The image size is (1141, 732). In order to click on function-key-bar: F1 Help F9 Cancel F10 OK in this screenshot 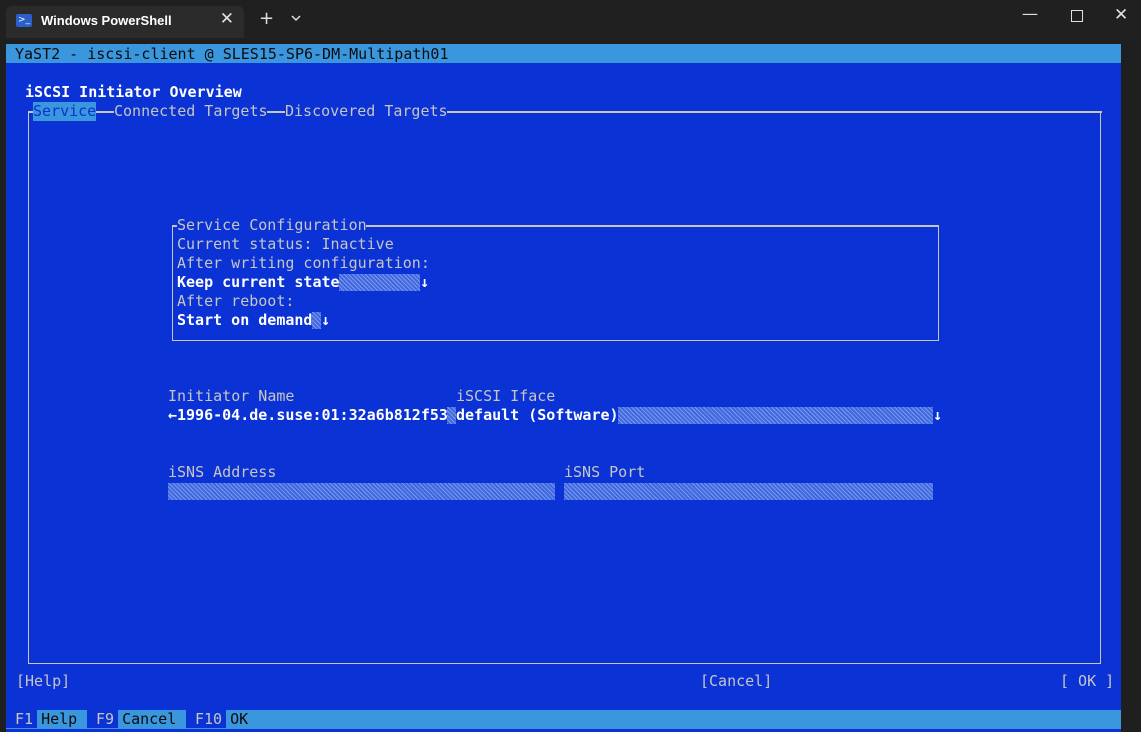, I will do `click(563, 719)`.